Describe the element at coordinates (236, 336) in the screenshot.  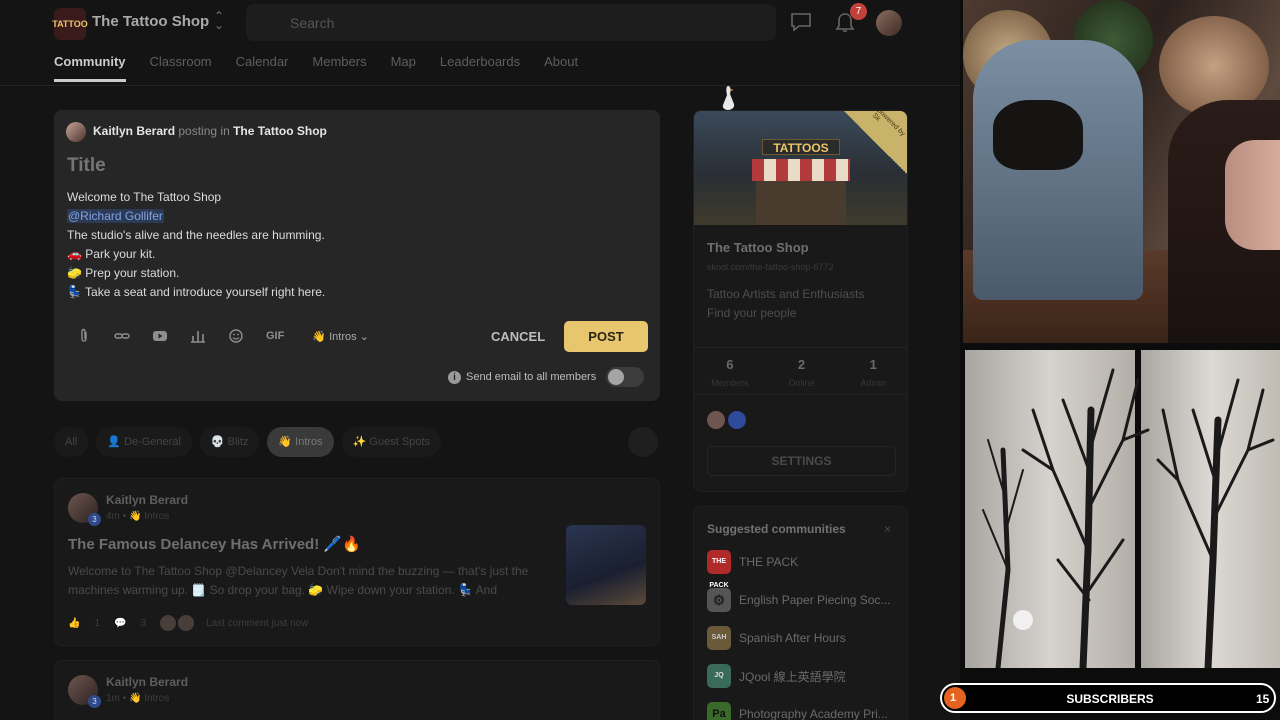
I see `emoji-icon` at that location.